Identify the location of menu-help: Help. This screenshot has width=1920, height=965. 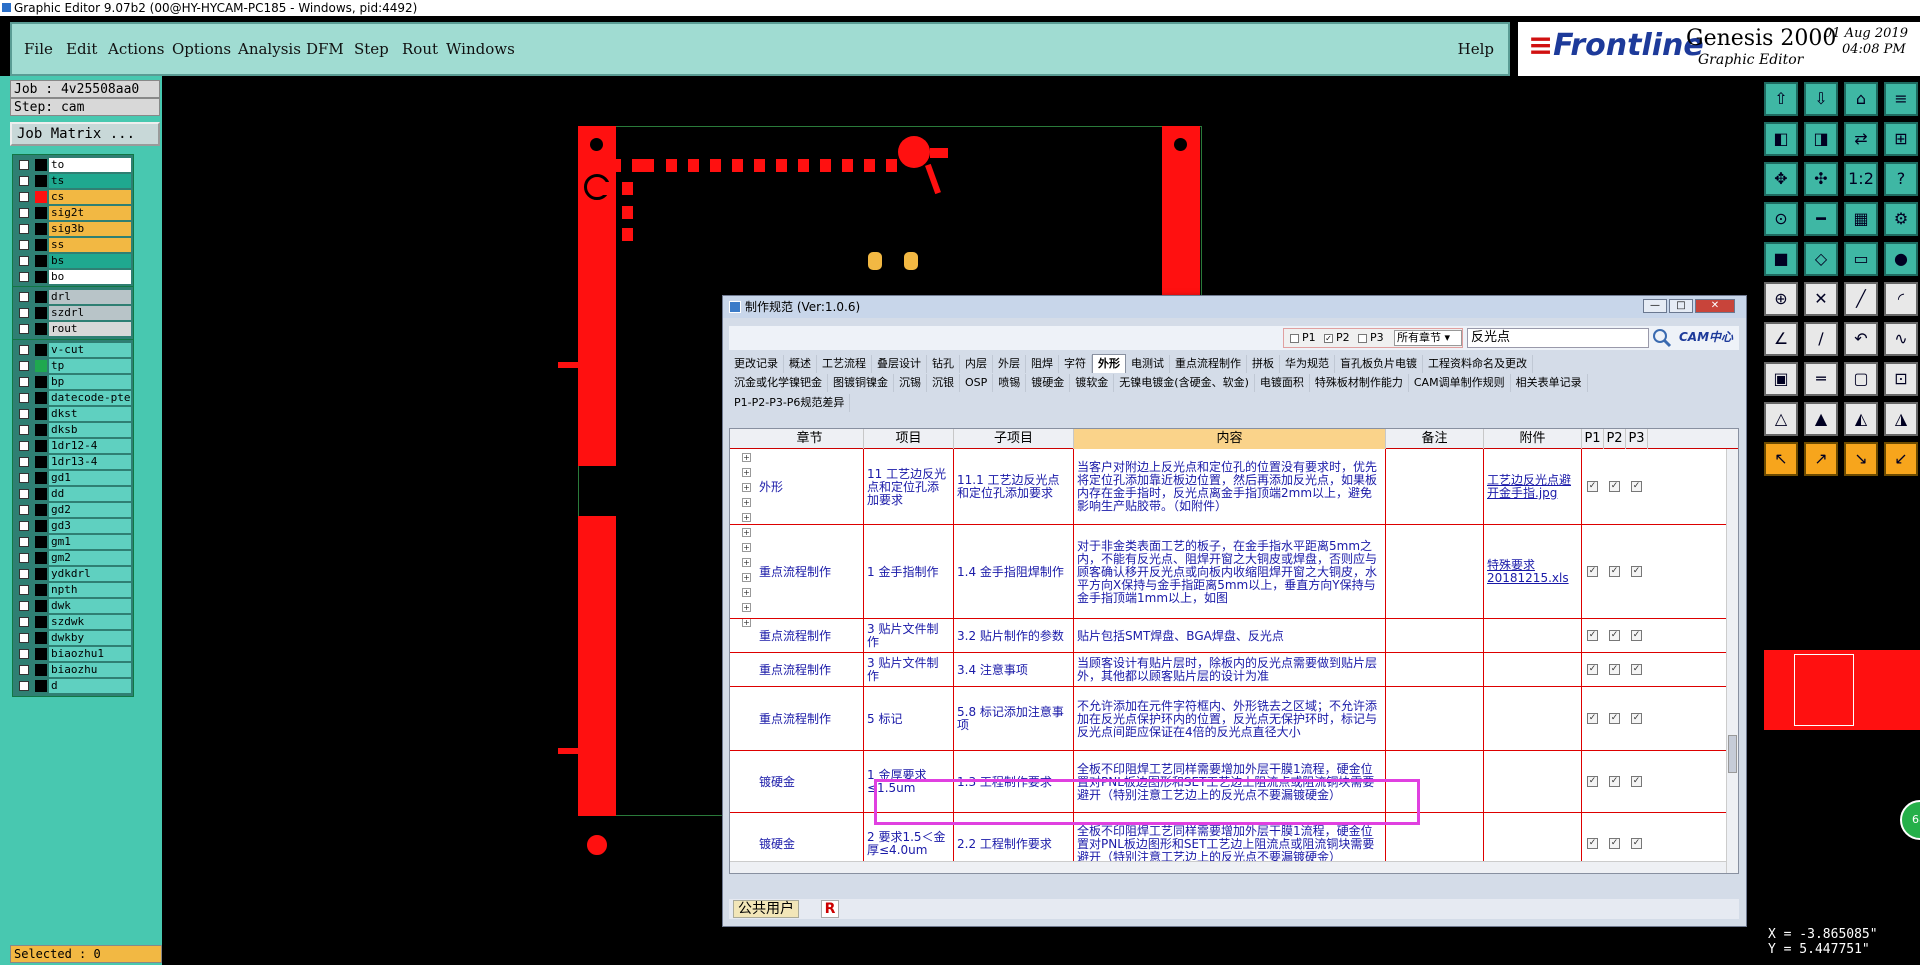
(1476, 49).